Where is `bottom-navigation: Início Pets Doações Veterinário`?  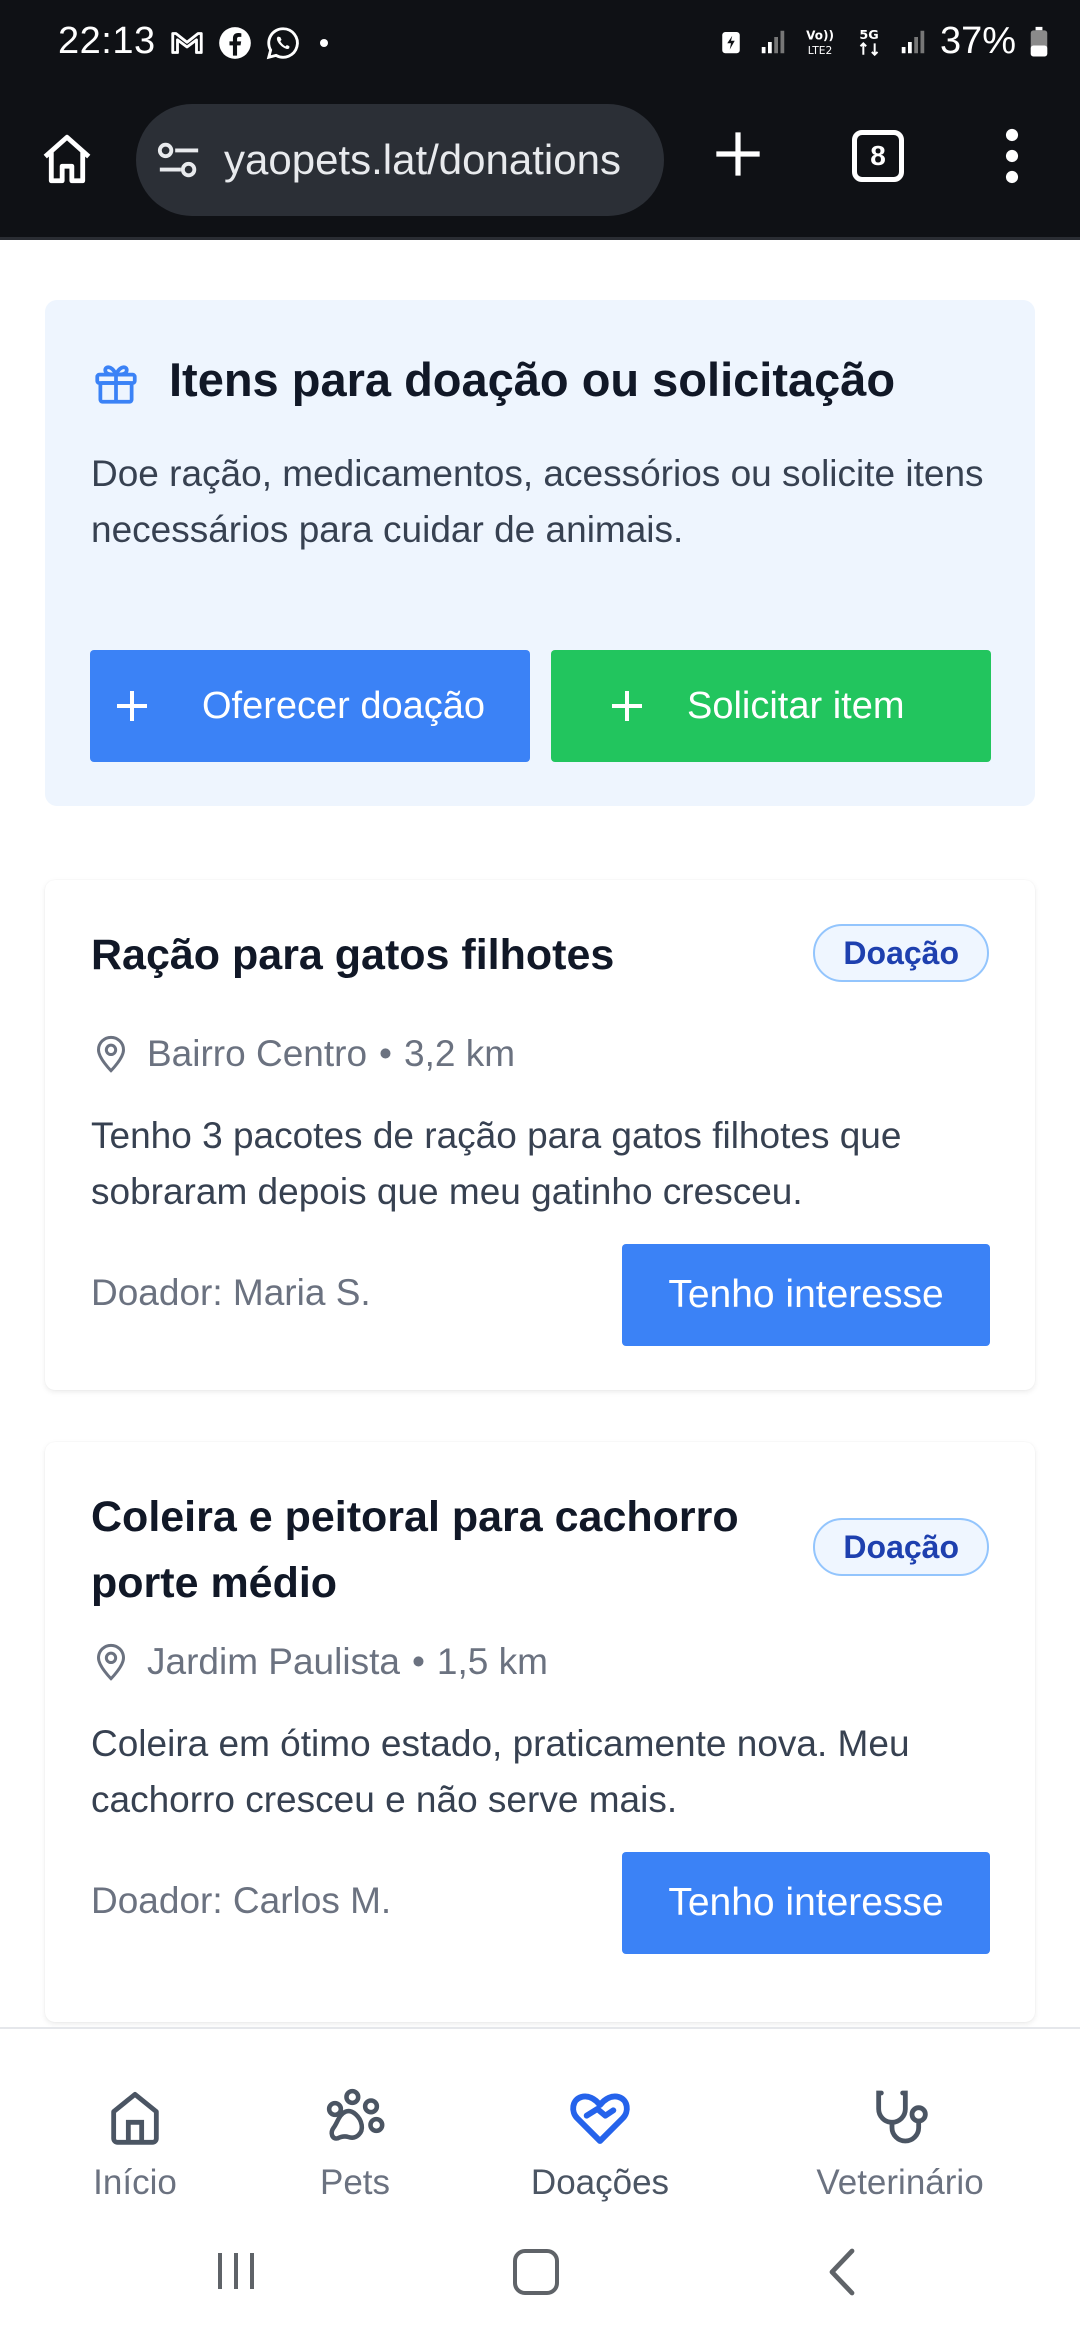
bottom-navigation: Início Pets Doações Veterinário is located at coordinates (540, 2117).